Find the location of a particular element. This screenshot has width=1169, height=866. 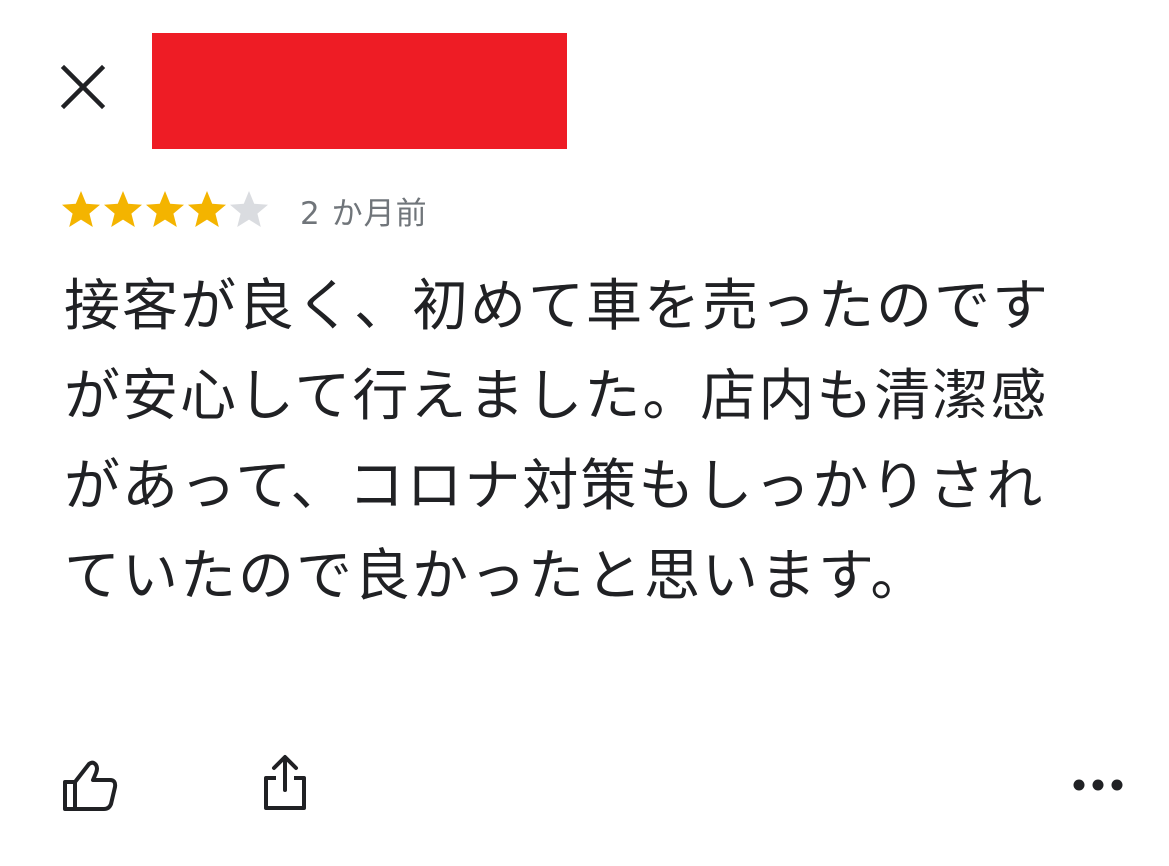

more-options-button is located at coordinates (1098, 785).